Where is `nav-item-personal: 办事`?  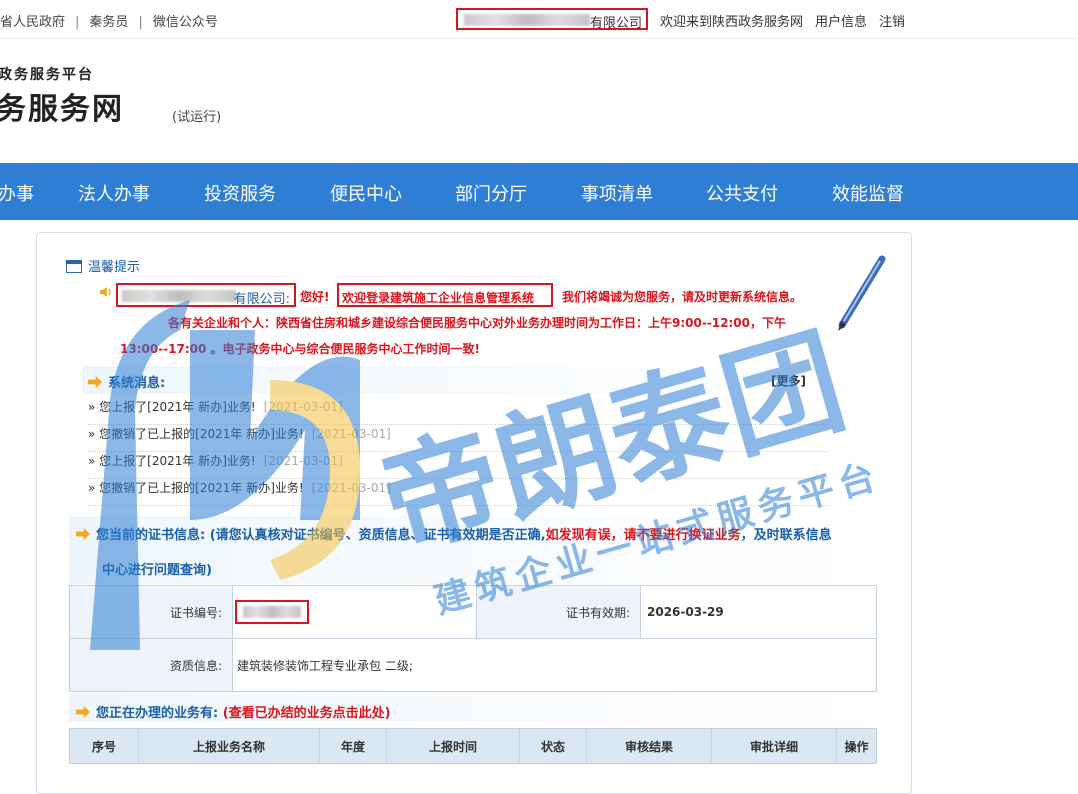 nav-item-personal: 办事 is located at coordinates (17, 193).